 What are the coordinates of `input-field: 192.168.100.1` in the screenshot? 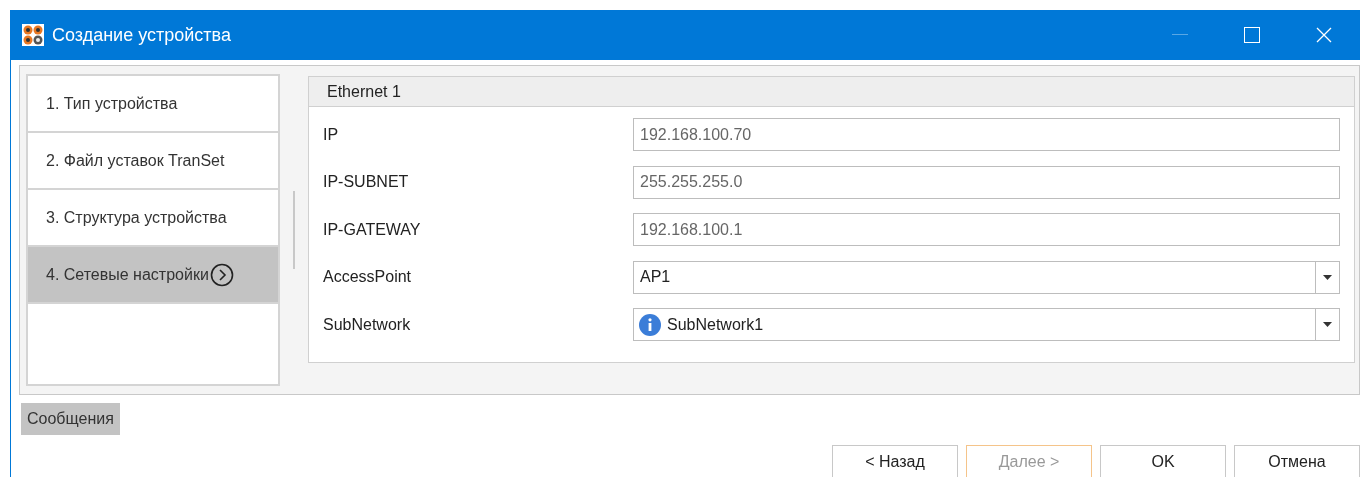 It's located at (986, 230).